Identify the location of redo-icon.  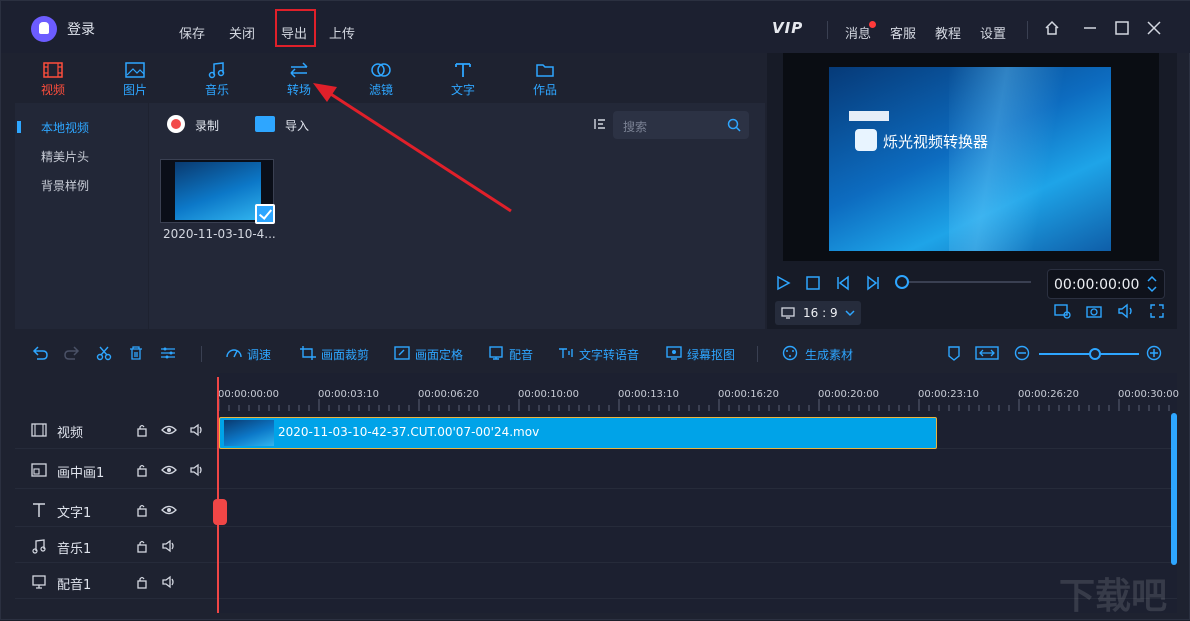
(72, 353).